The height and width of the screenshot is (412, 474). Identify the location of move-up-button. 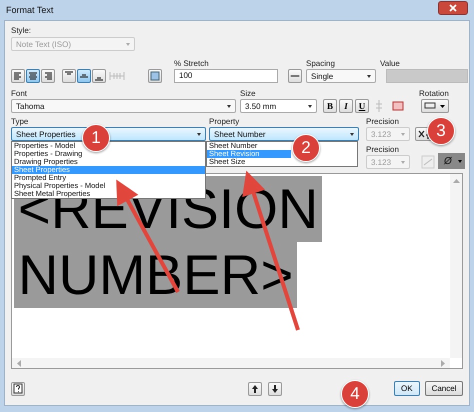
(255, 389).